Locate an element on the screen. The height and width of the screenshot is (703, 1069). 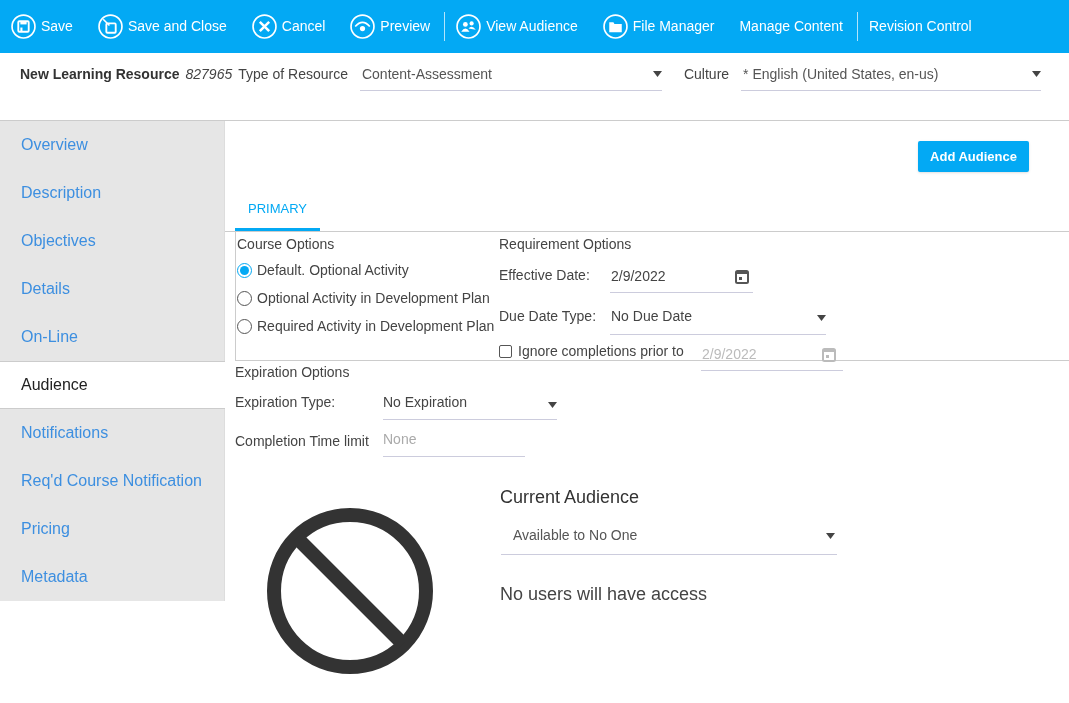
folder-icon is located at coordinates (615, 26).